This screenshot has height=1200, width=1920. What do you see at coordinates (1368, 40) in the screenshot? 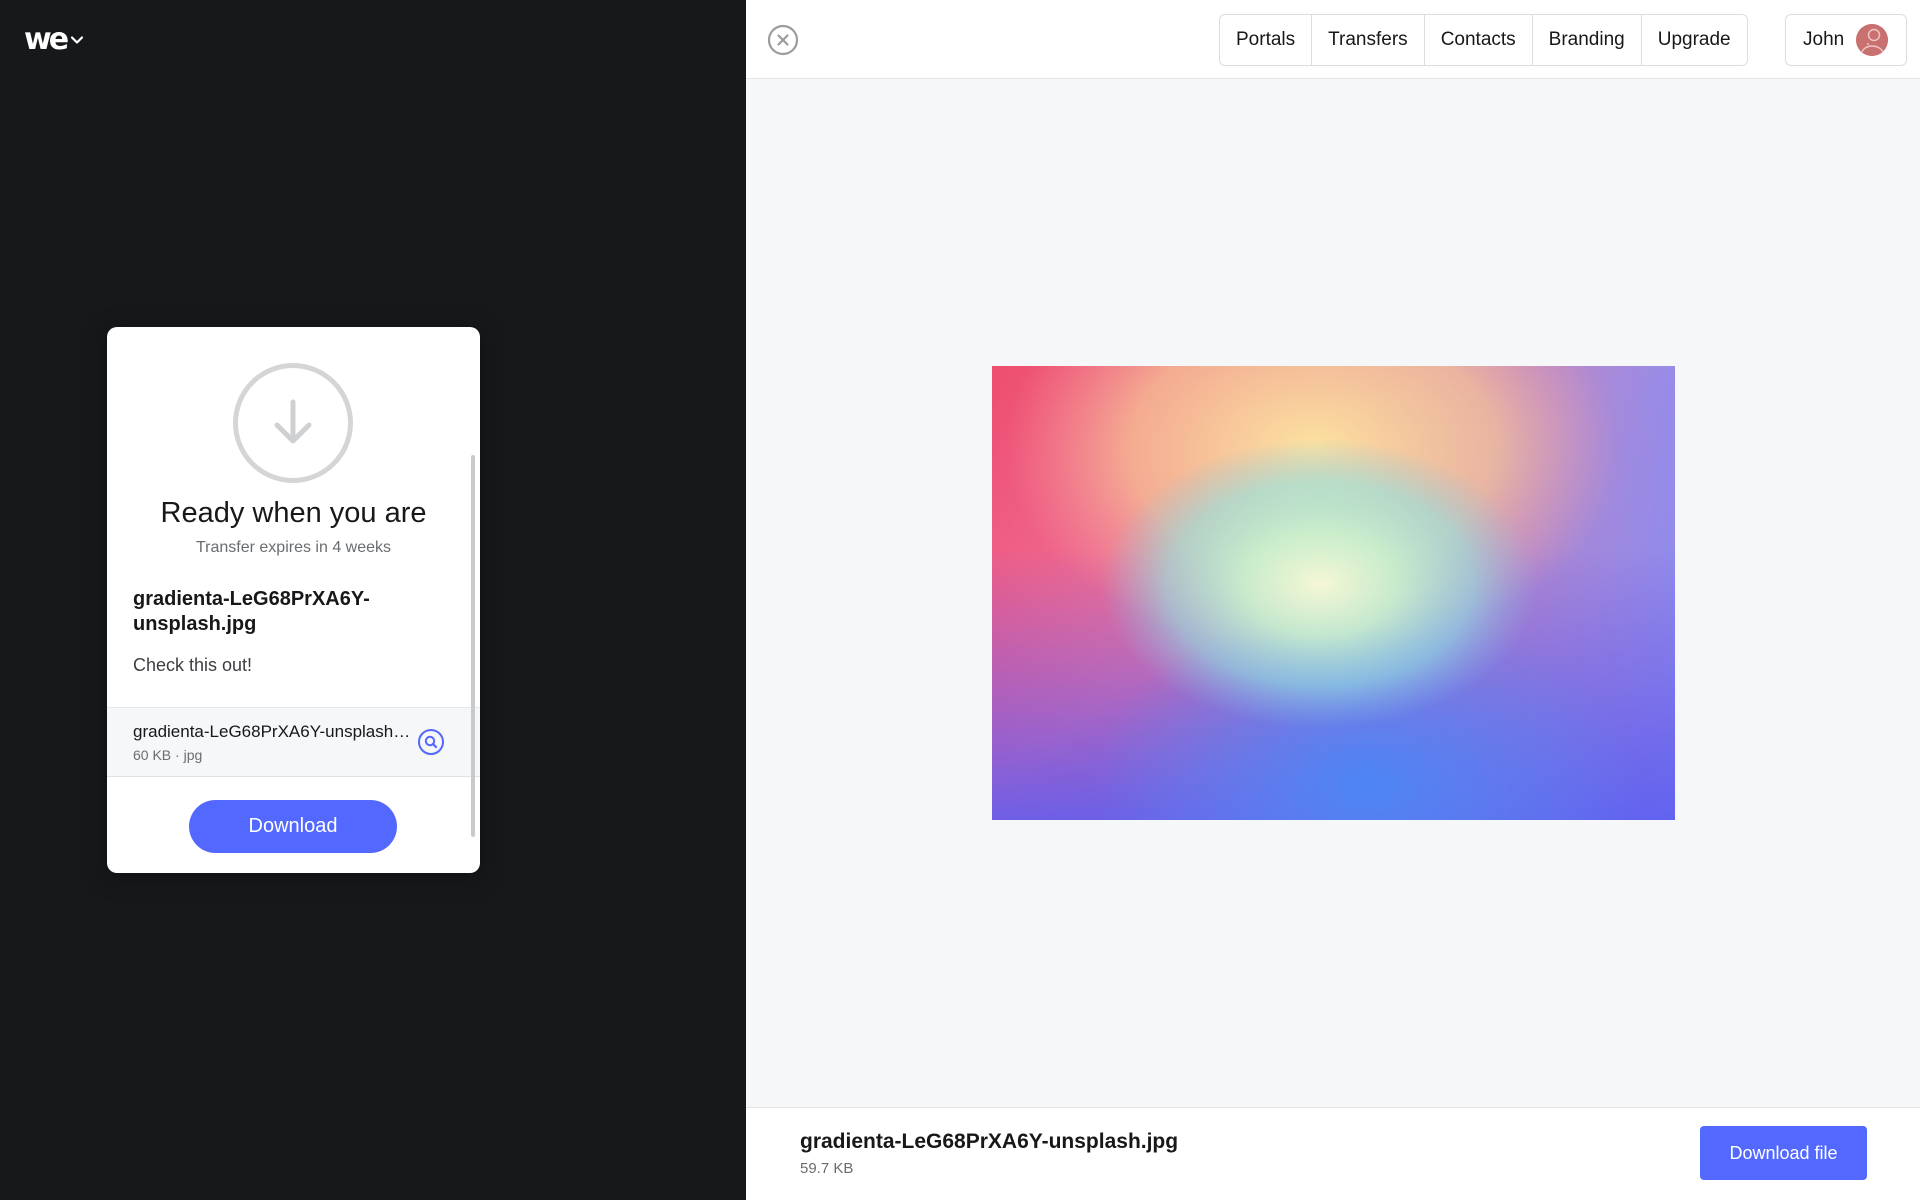
I see `nav-transfers: Transfers` at bounding box center [1368, 40].